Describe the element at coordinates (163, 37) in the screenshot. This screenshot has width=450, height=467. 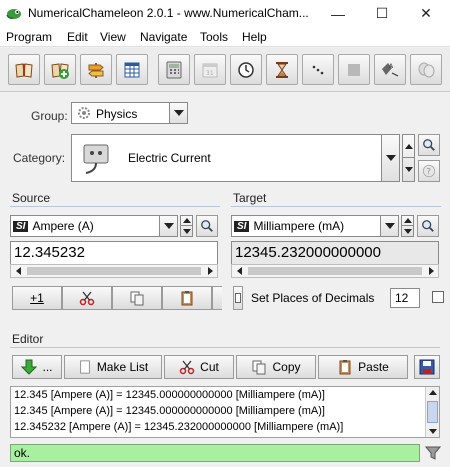
I see `menu-navigate: Navigate` at that location.